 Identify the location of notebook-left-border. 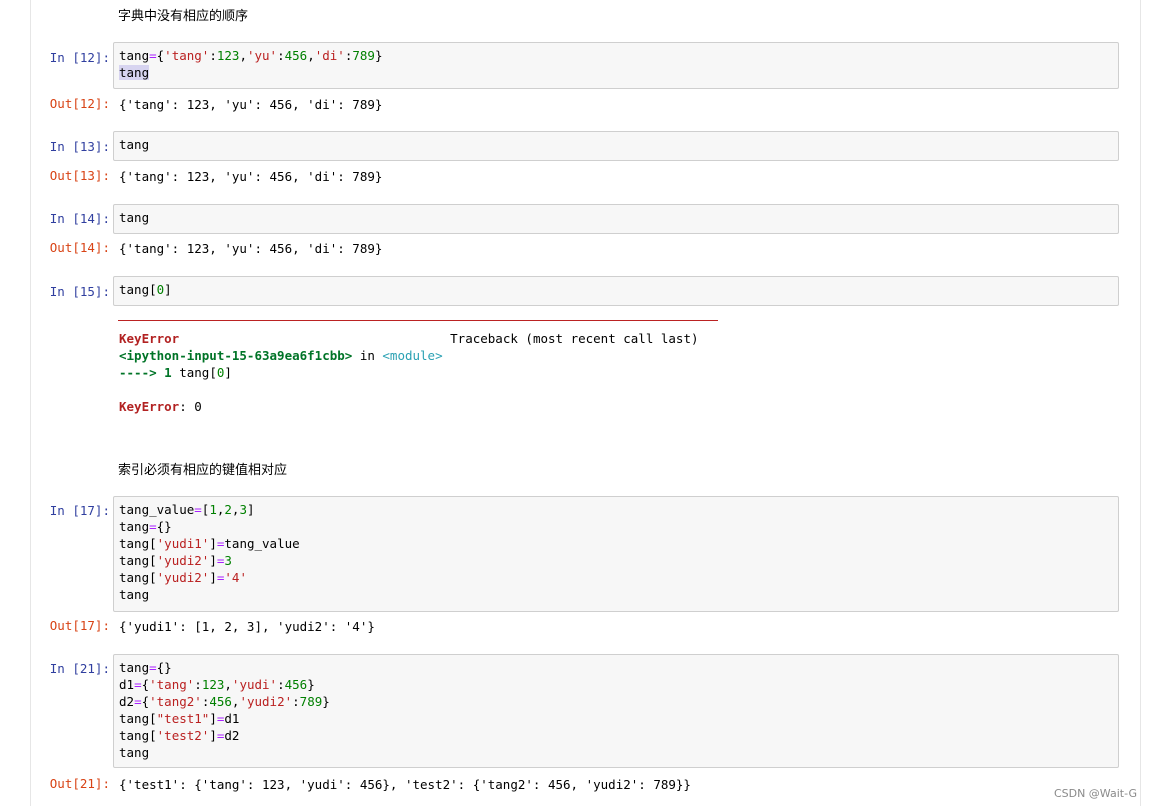
(30, 403).